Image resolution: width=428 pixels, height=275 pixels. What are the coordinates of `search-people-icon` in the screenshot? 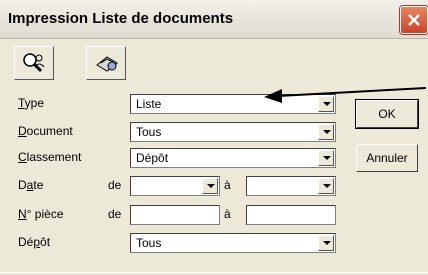 It's located at (34, 63).